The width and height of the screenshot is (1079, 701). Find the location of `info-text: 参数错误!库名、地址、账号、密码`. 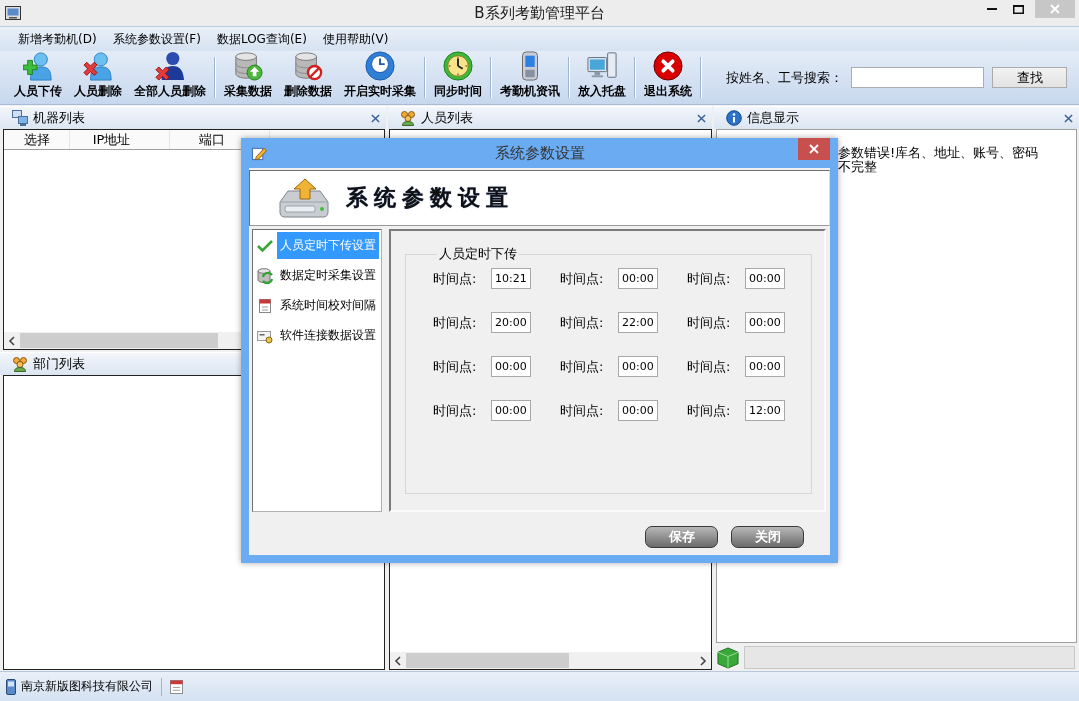

info-text: 参数错误!库名、地址、账号、密码 is located at coordinates (939, 153).